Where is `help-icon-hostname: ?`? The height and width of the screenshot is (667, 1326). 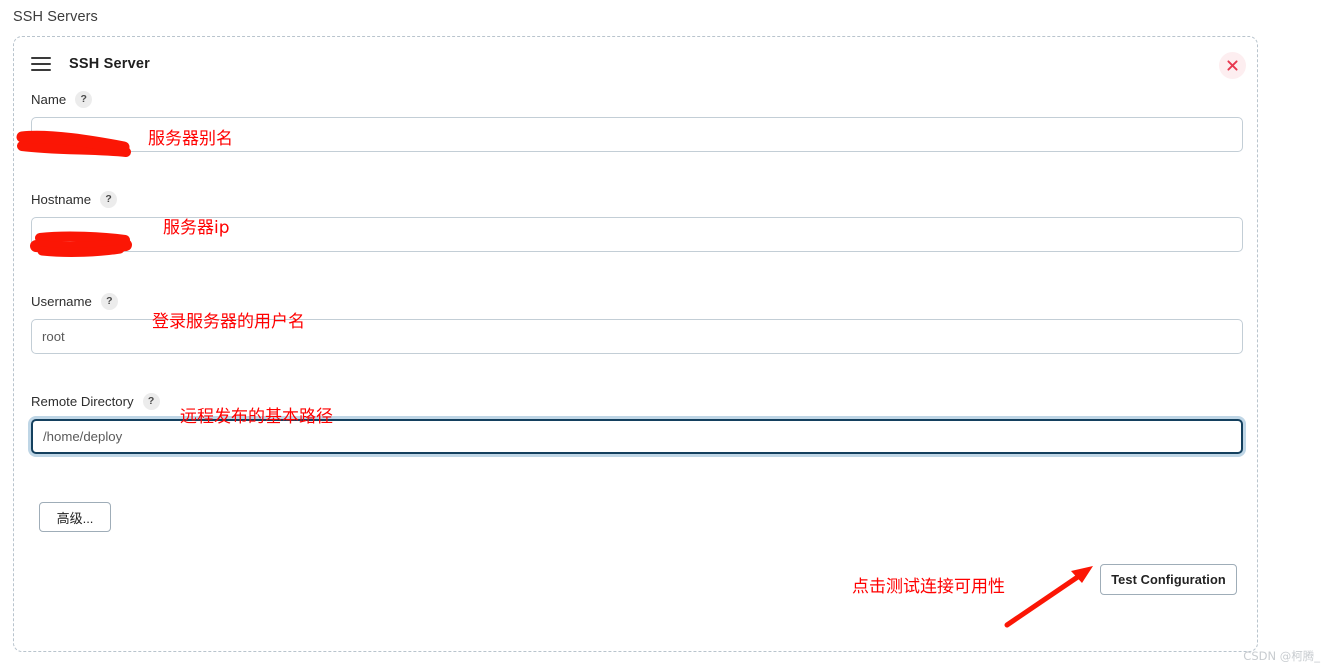 help-icon-hostname: ? is located at coordinates (109, 199).